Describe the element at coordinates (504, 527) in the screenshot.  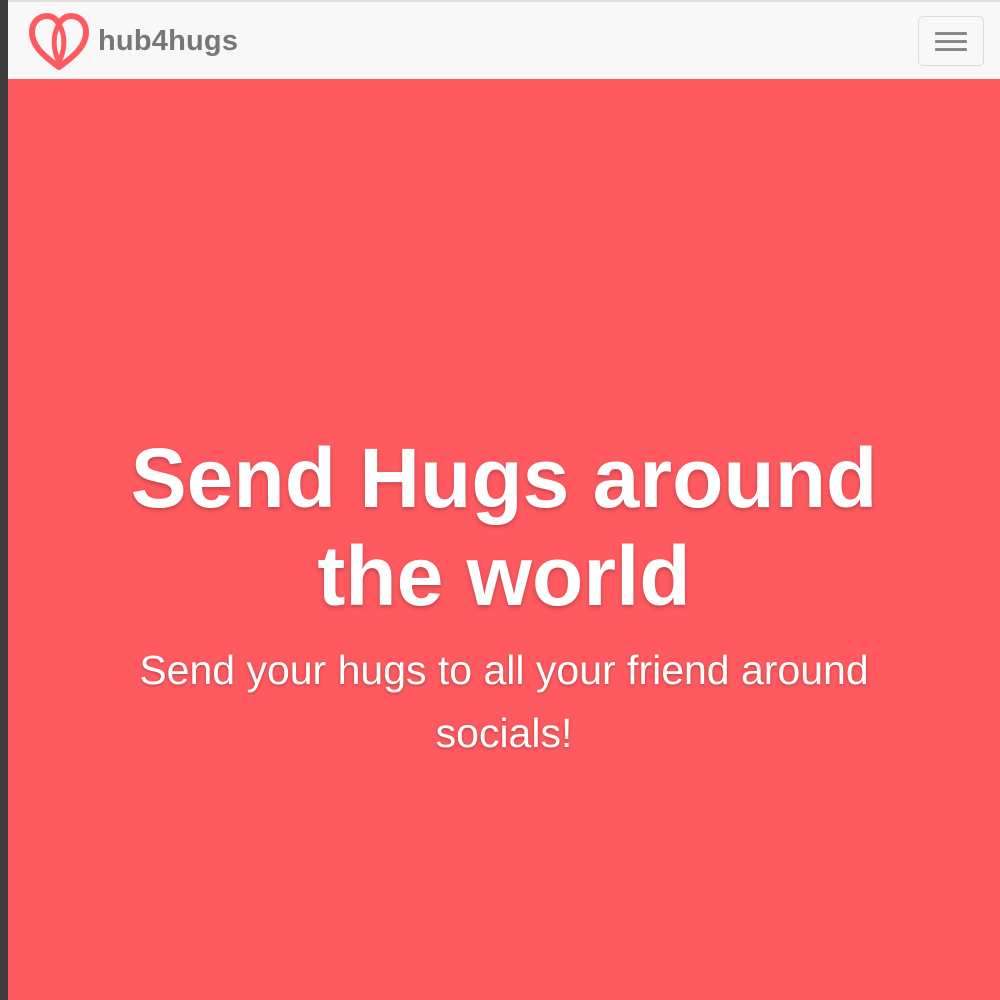
I see `hero-title: Send Hugs around the world` at that location.